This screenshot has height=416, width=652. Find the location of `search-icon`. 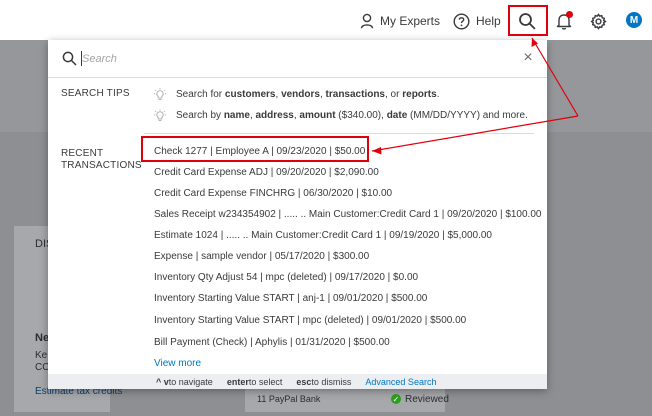

search-icon is located at coordinates (69, 58).